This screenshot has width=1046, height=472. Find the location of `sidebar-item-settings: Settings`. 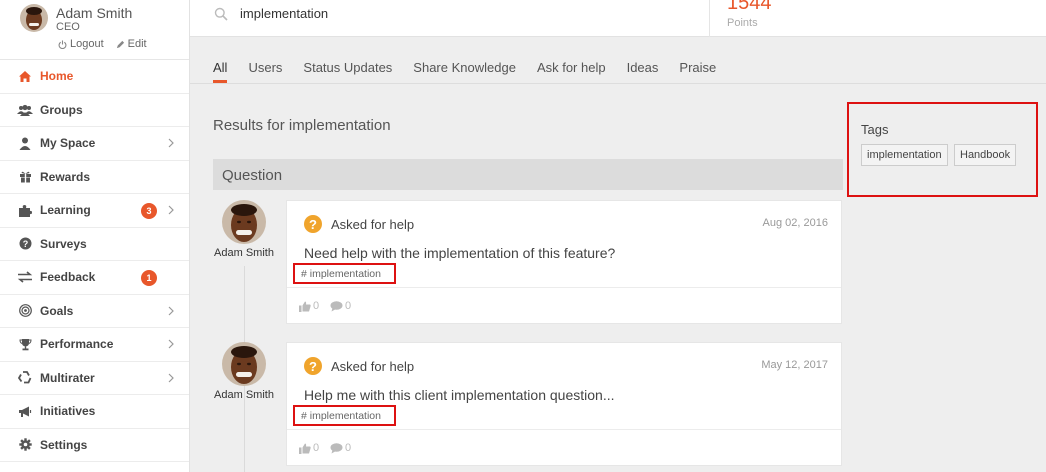

sidebar-item-settings: Settings is located at coordinates (94, 445).